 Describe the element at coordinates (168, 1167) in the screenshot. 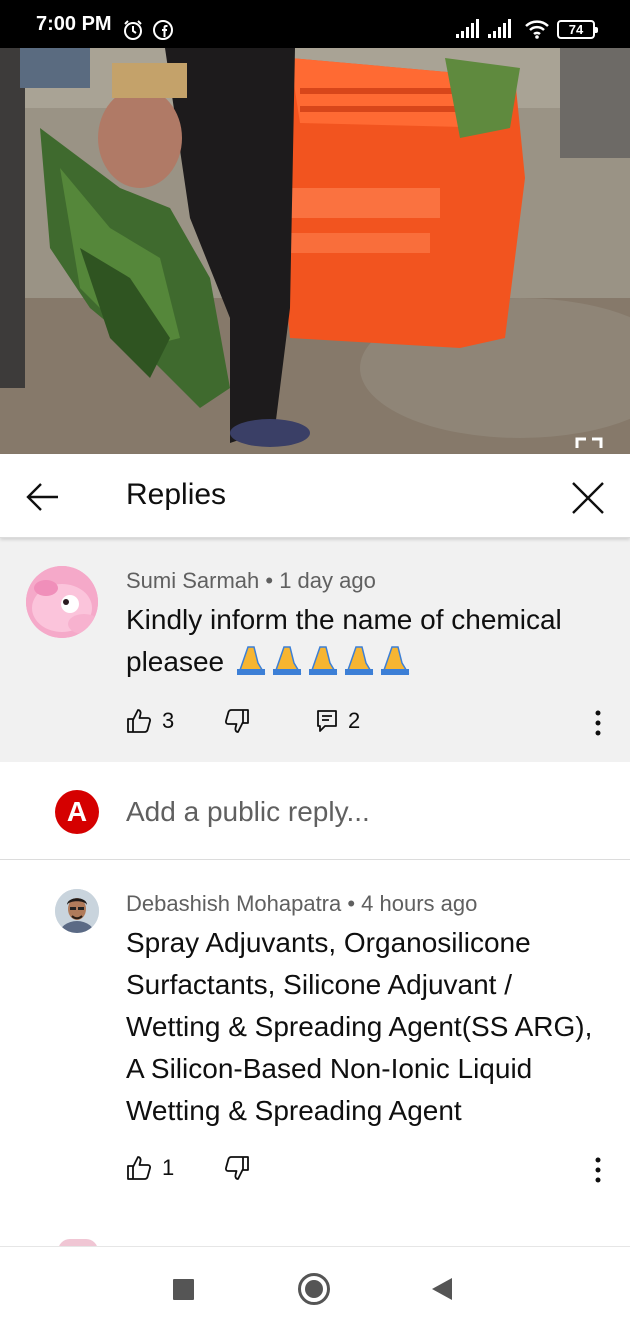

I see `like-count: 1` at that location.